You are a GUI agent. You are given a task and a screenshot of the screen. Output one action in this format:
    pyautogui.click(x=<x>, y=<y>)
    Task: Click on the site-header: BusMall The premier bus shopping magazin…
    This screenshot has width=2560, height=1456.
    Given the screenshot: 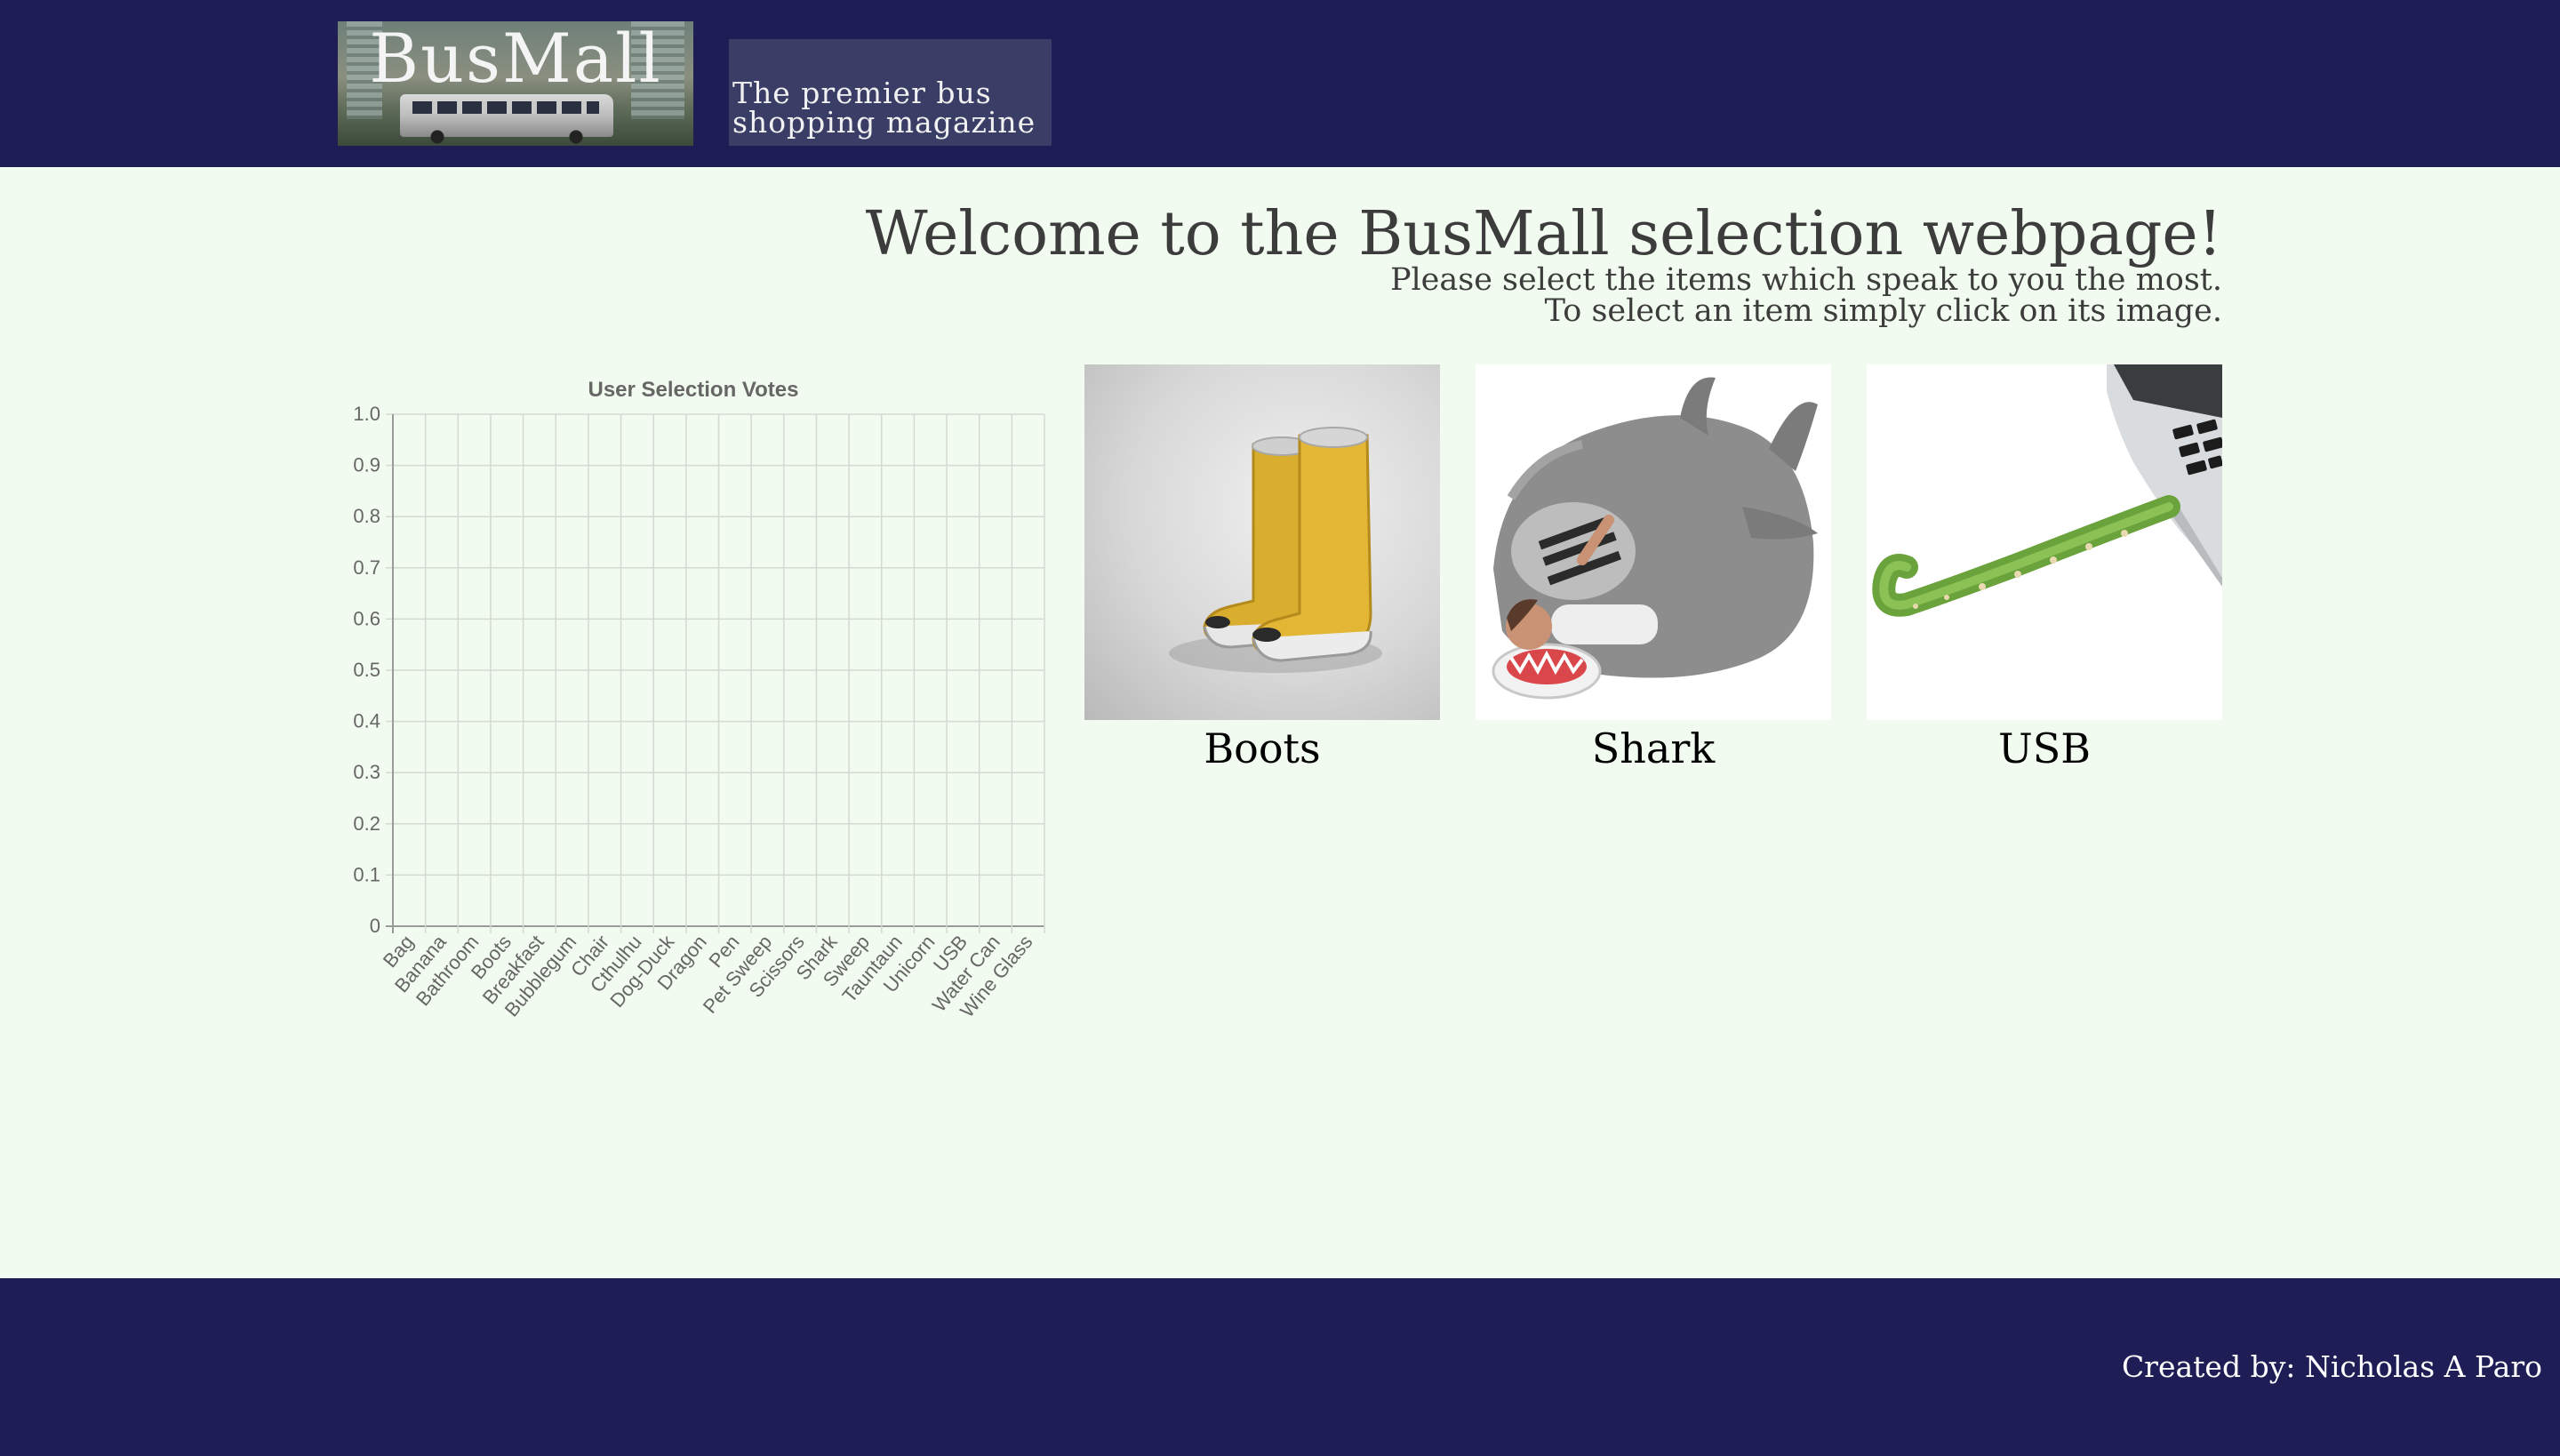 What is the action you would take?
    pyautogui.click(x=1280, y=83)
    